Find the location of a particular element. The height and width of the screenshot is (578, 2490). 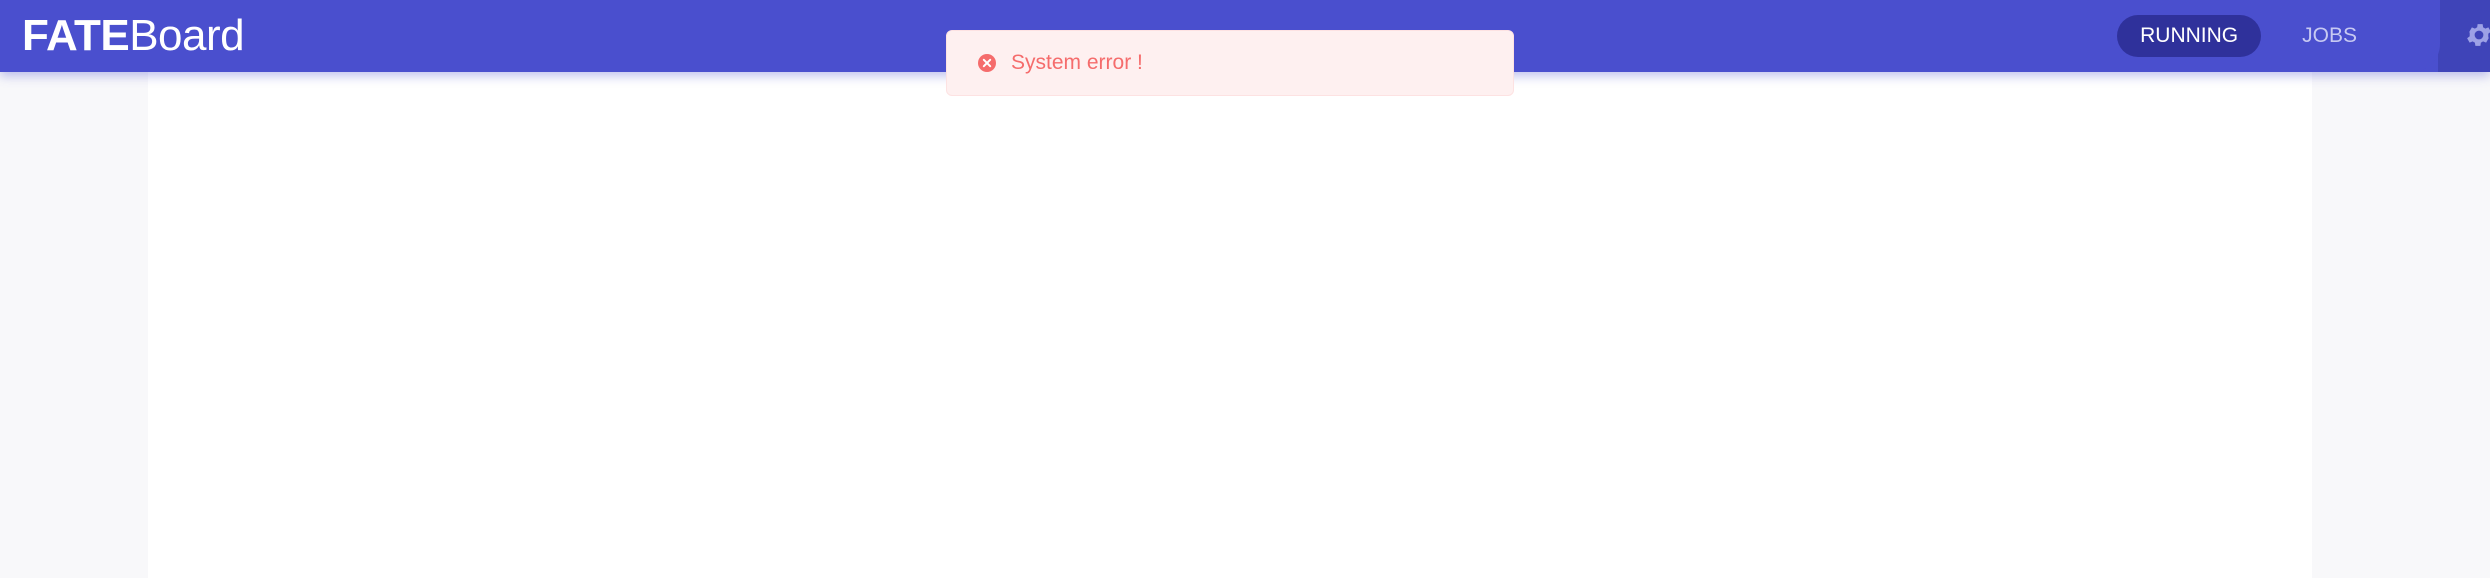

error-circle-icon is located at coordinates (987, 63).